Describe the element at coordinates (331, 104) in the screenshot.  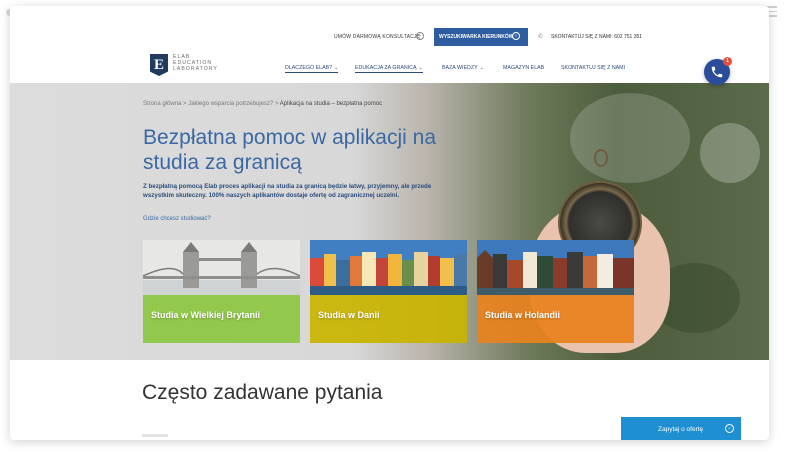
I see `breadcrumb-current: Aplikacja na studia – bezpłatna pomoc` at that location.